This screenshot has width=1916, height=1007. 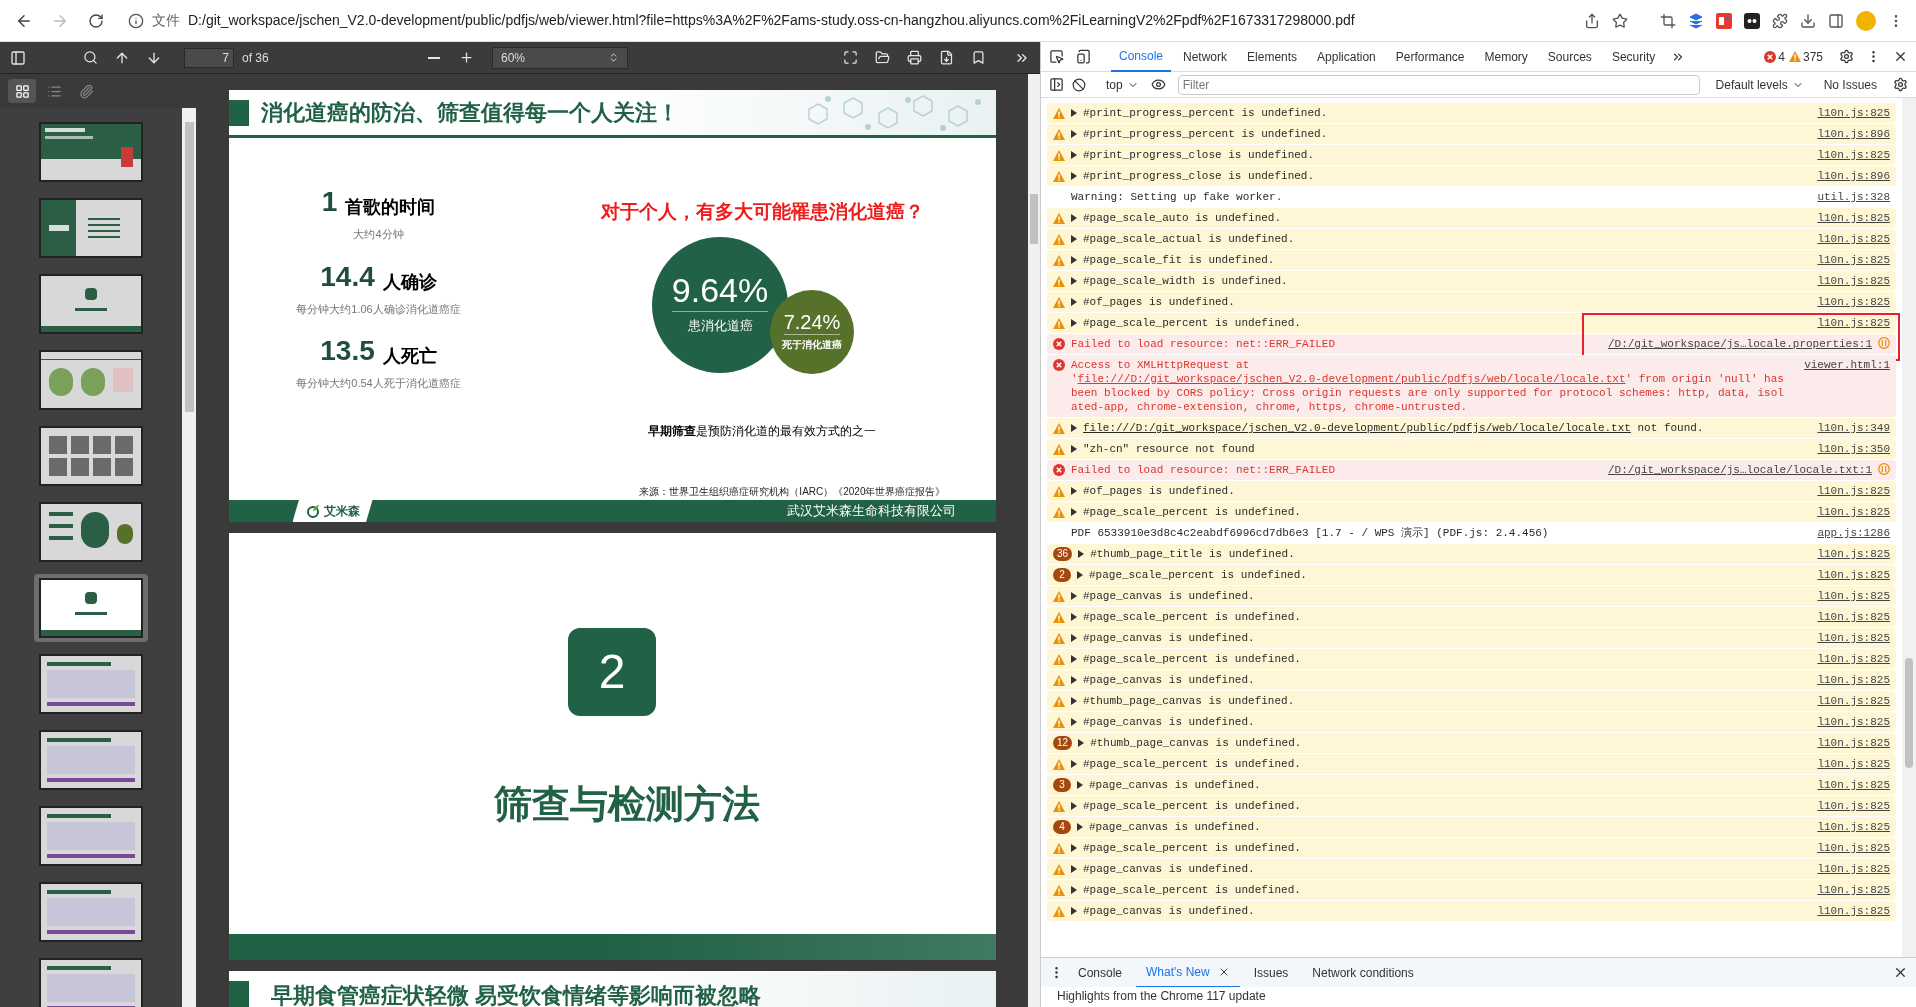 What do you see at coordinates (1620, 20) in the screenshot?
I see `bookmark-star-icon` at bounding box center [1620, 20].